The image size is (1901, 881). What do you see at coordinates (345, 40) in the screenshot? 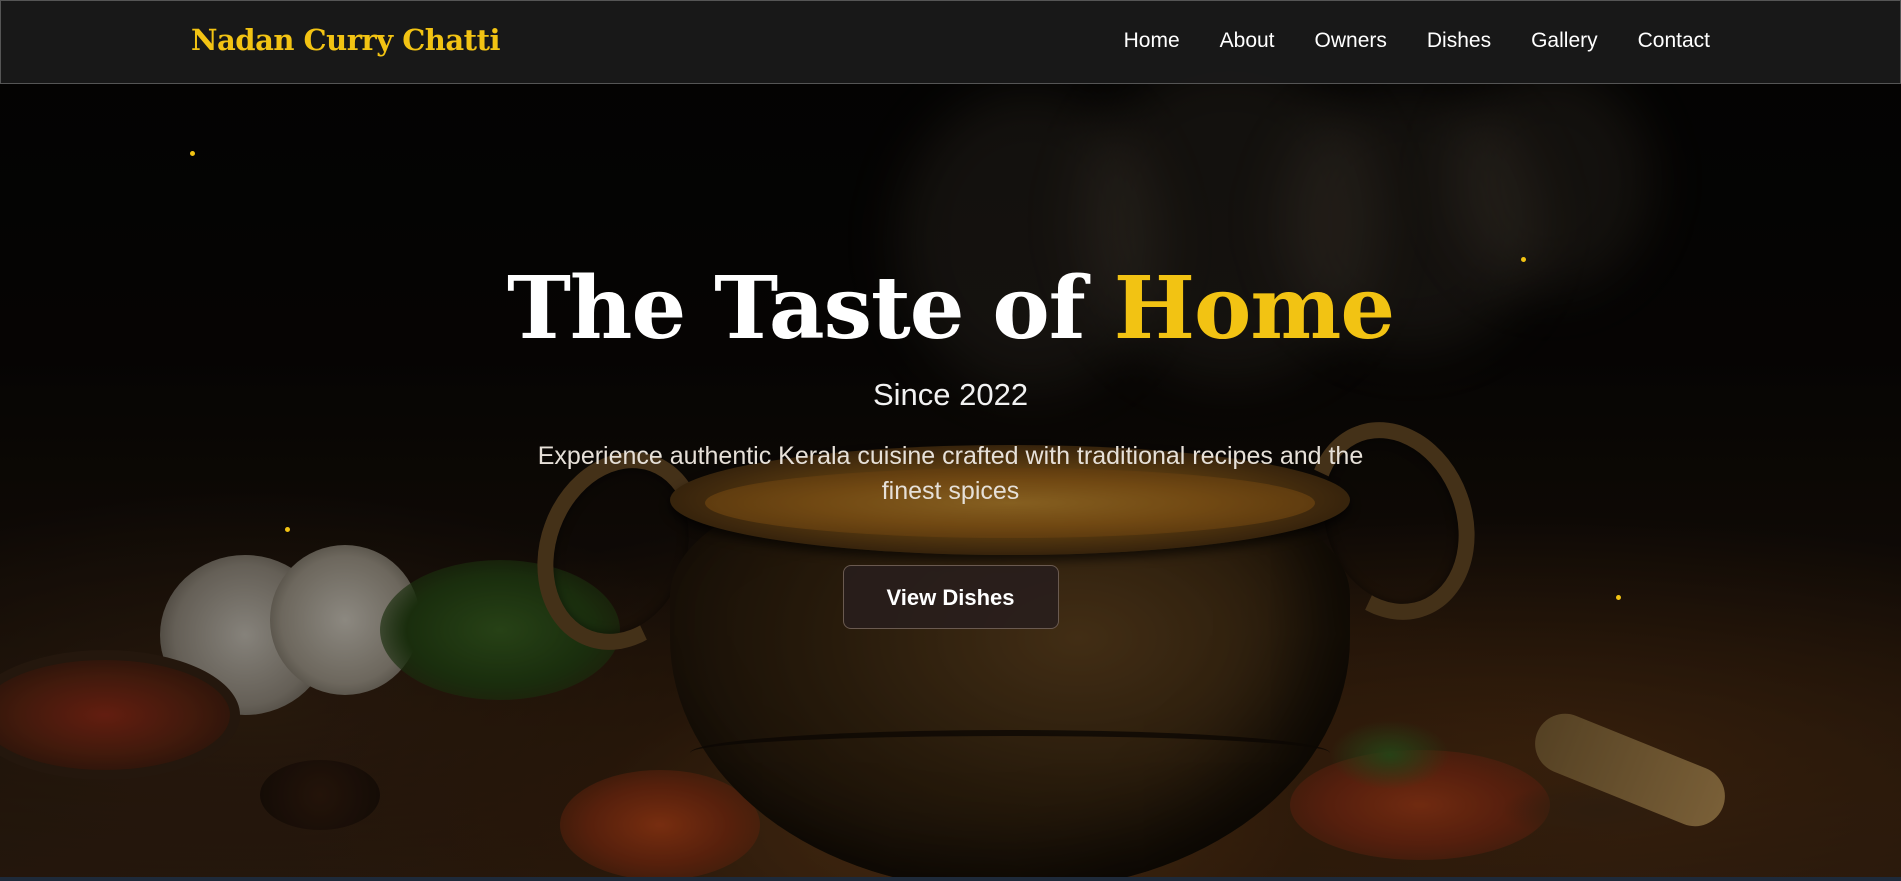
I see `brand-logo: Nadan Curry Chatti` at bounding box center [345, 40].